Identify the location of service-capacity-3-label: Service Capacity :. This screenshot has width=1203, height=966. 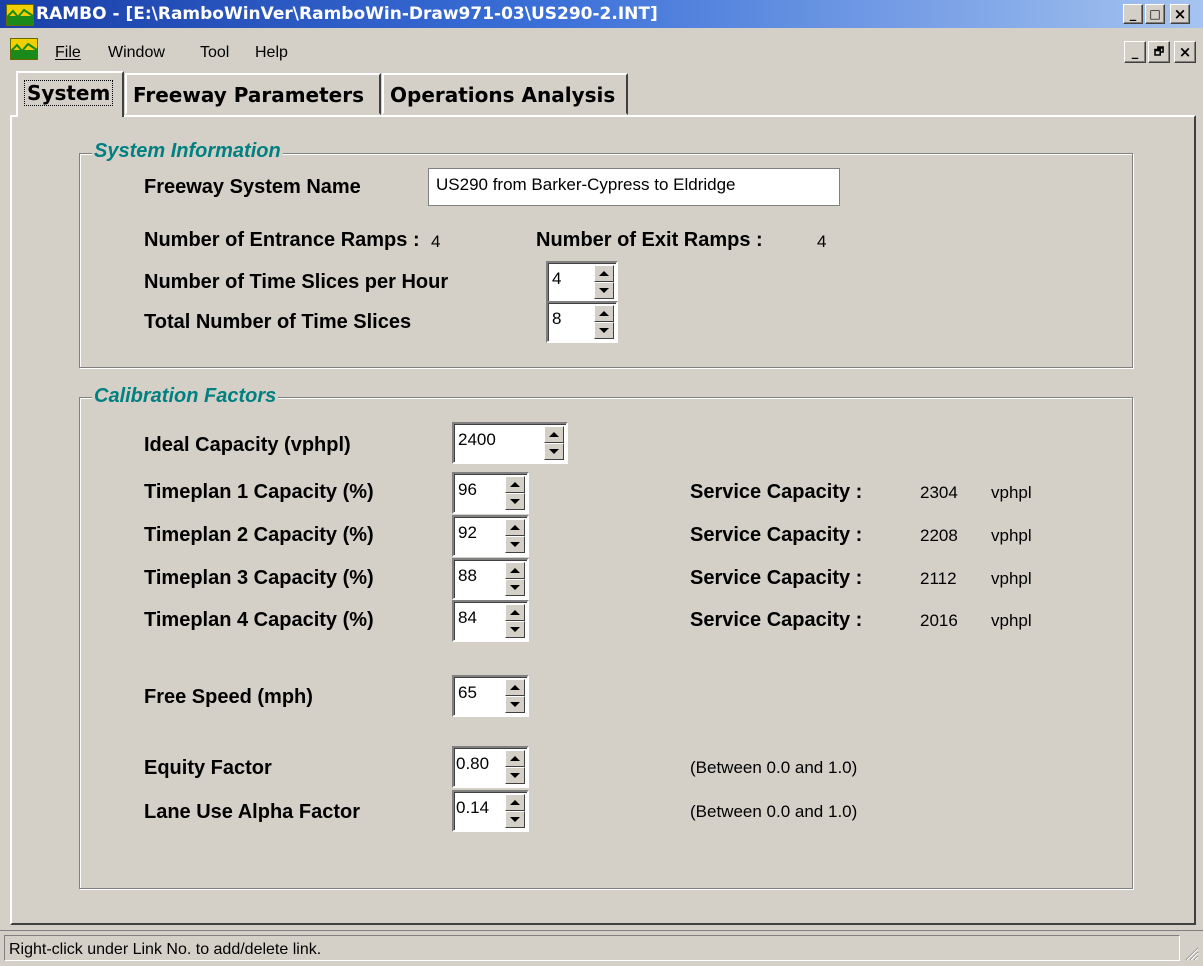
(776, 578).